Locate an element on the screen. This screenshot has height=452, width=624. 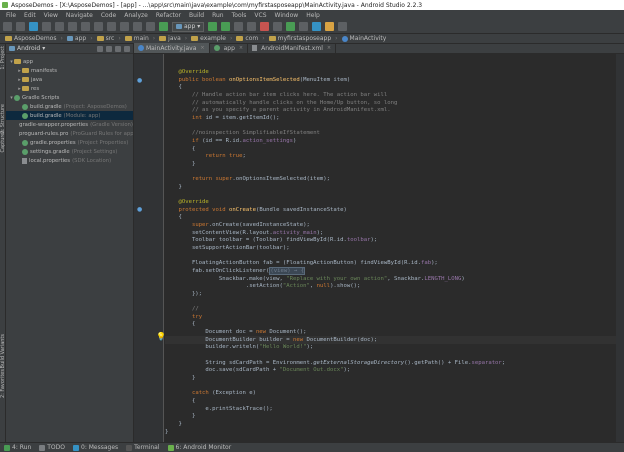
menu-help: Help is located at coordinates (313, 15).